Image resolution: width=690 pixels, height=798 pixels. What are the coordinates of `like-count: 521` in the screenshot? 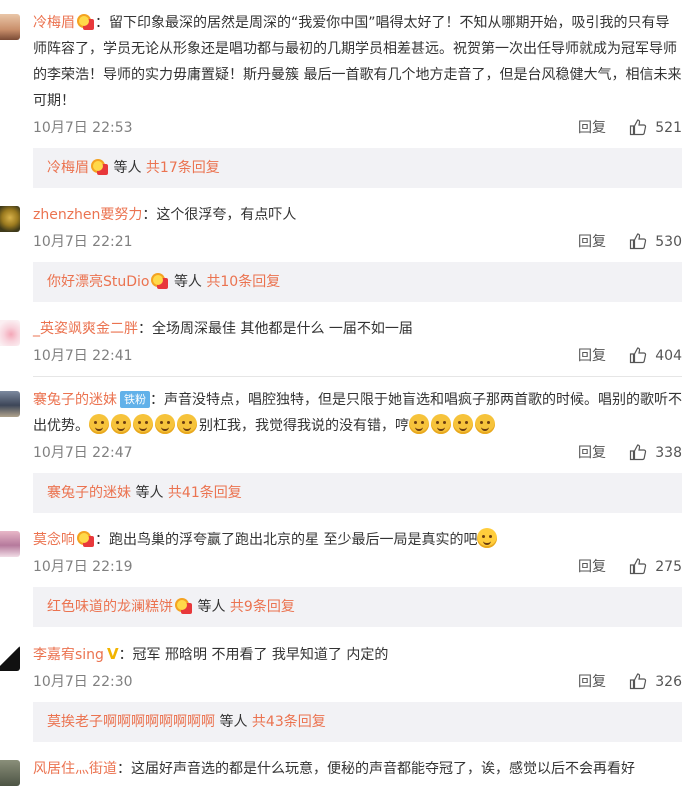 It's located at (668, 128).